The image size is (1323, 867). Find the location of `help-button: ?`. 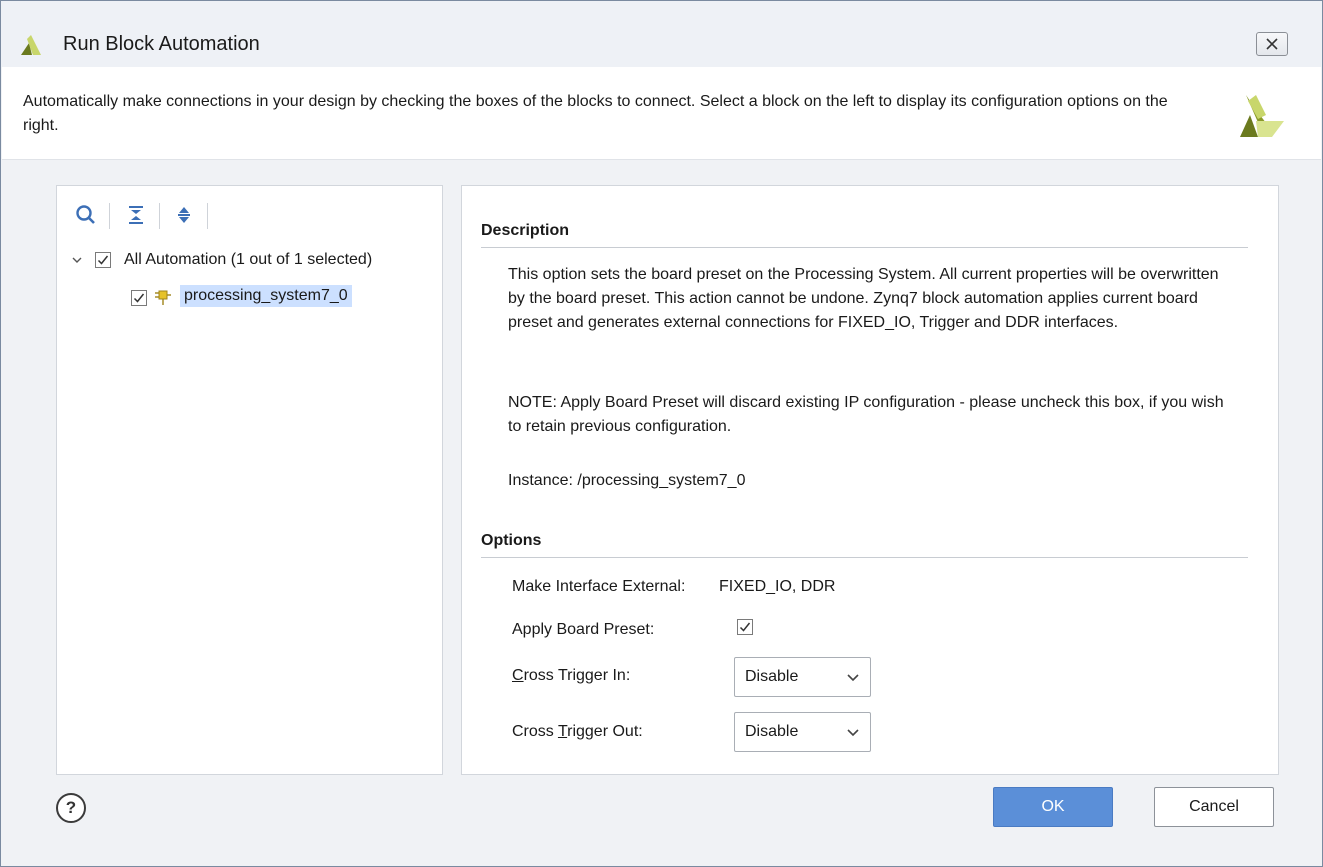

help-button: ? is located at coordinates (71, 808).